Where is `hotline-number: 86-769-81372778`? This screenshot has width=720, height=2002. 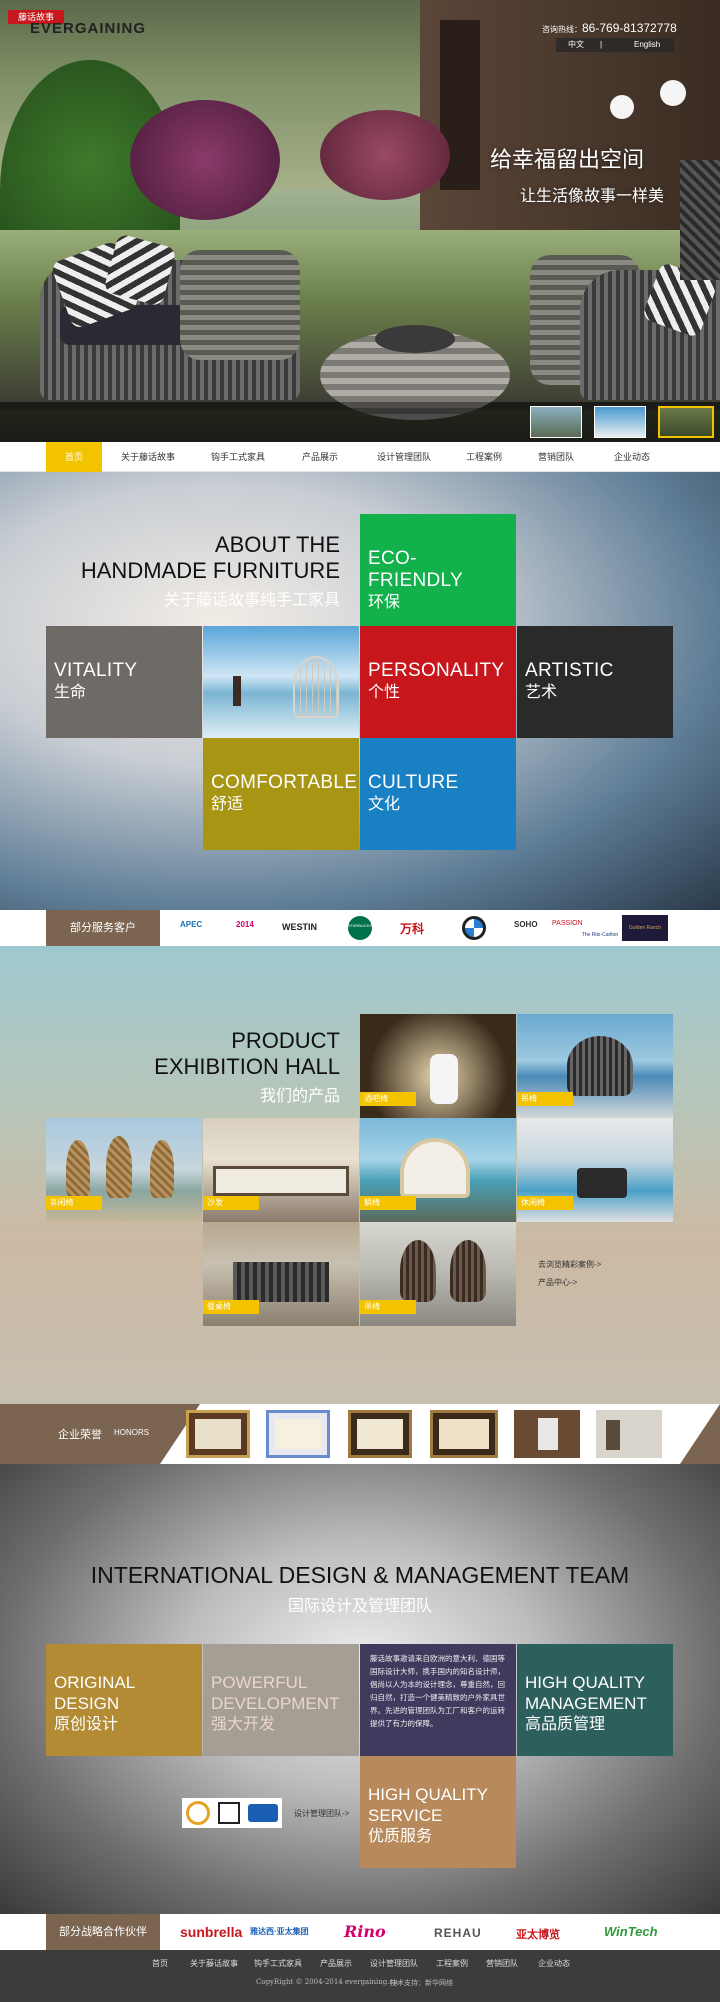
hotline-number: 86-769-81372778 is located at coordinates (629, 28).